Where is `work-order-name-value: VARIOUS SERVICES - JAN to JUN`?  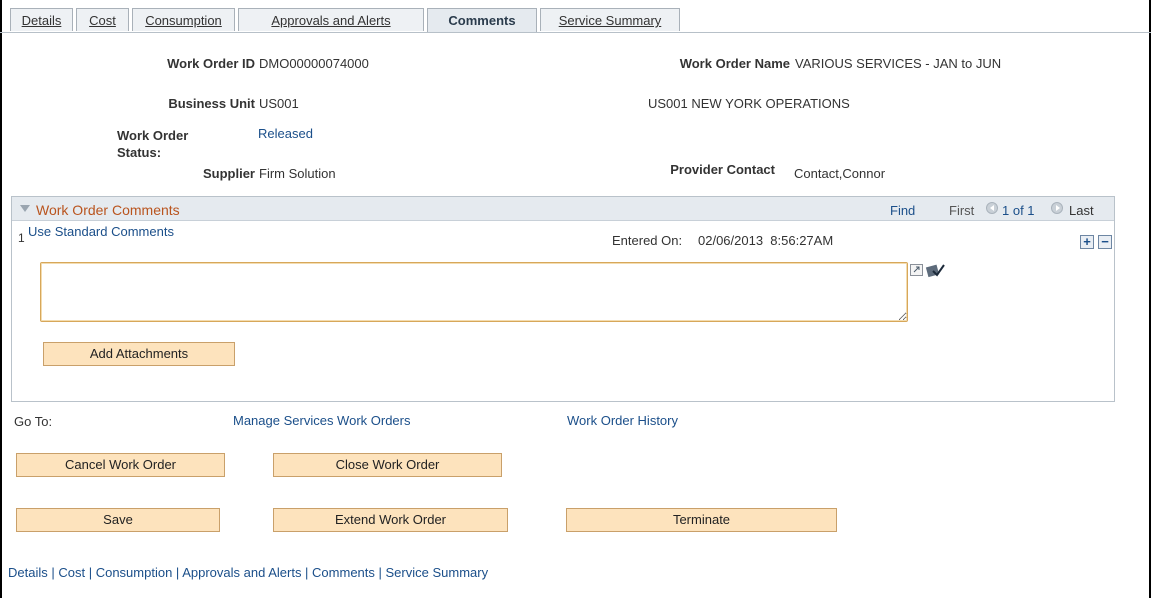
work-order-name-value: VARIOUS SERVICES - JAN to JUN is located at coordinates (898, 63).